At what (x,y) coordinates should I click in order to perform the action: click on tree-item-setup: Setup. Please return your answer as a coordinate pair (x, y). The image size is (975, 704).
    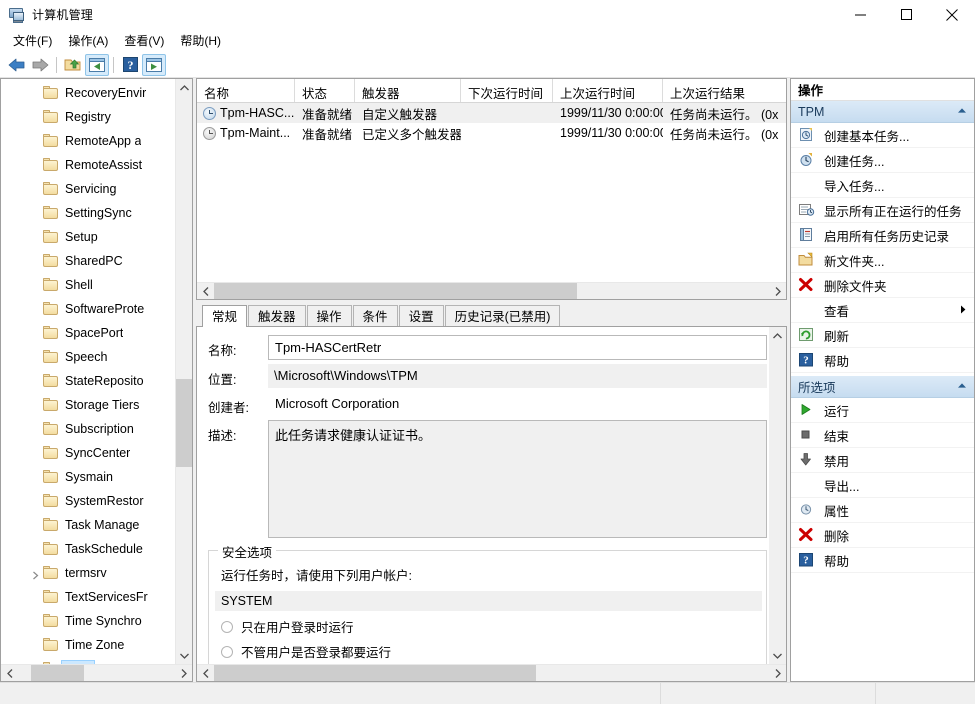
    Looking at the image, I should click on (96, 237).